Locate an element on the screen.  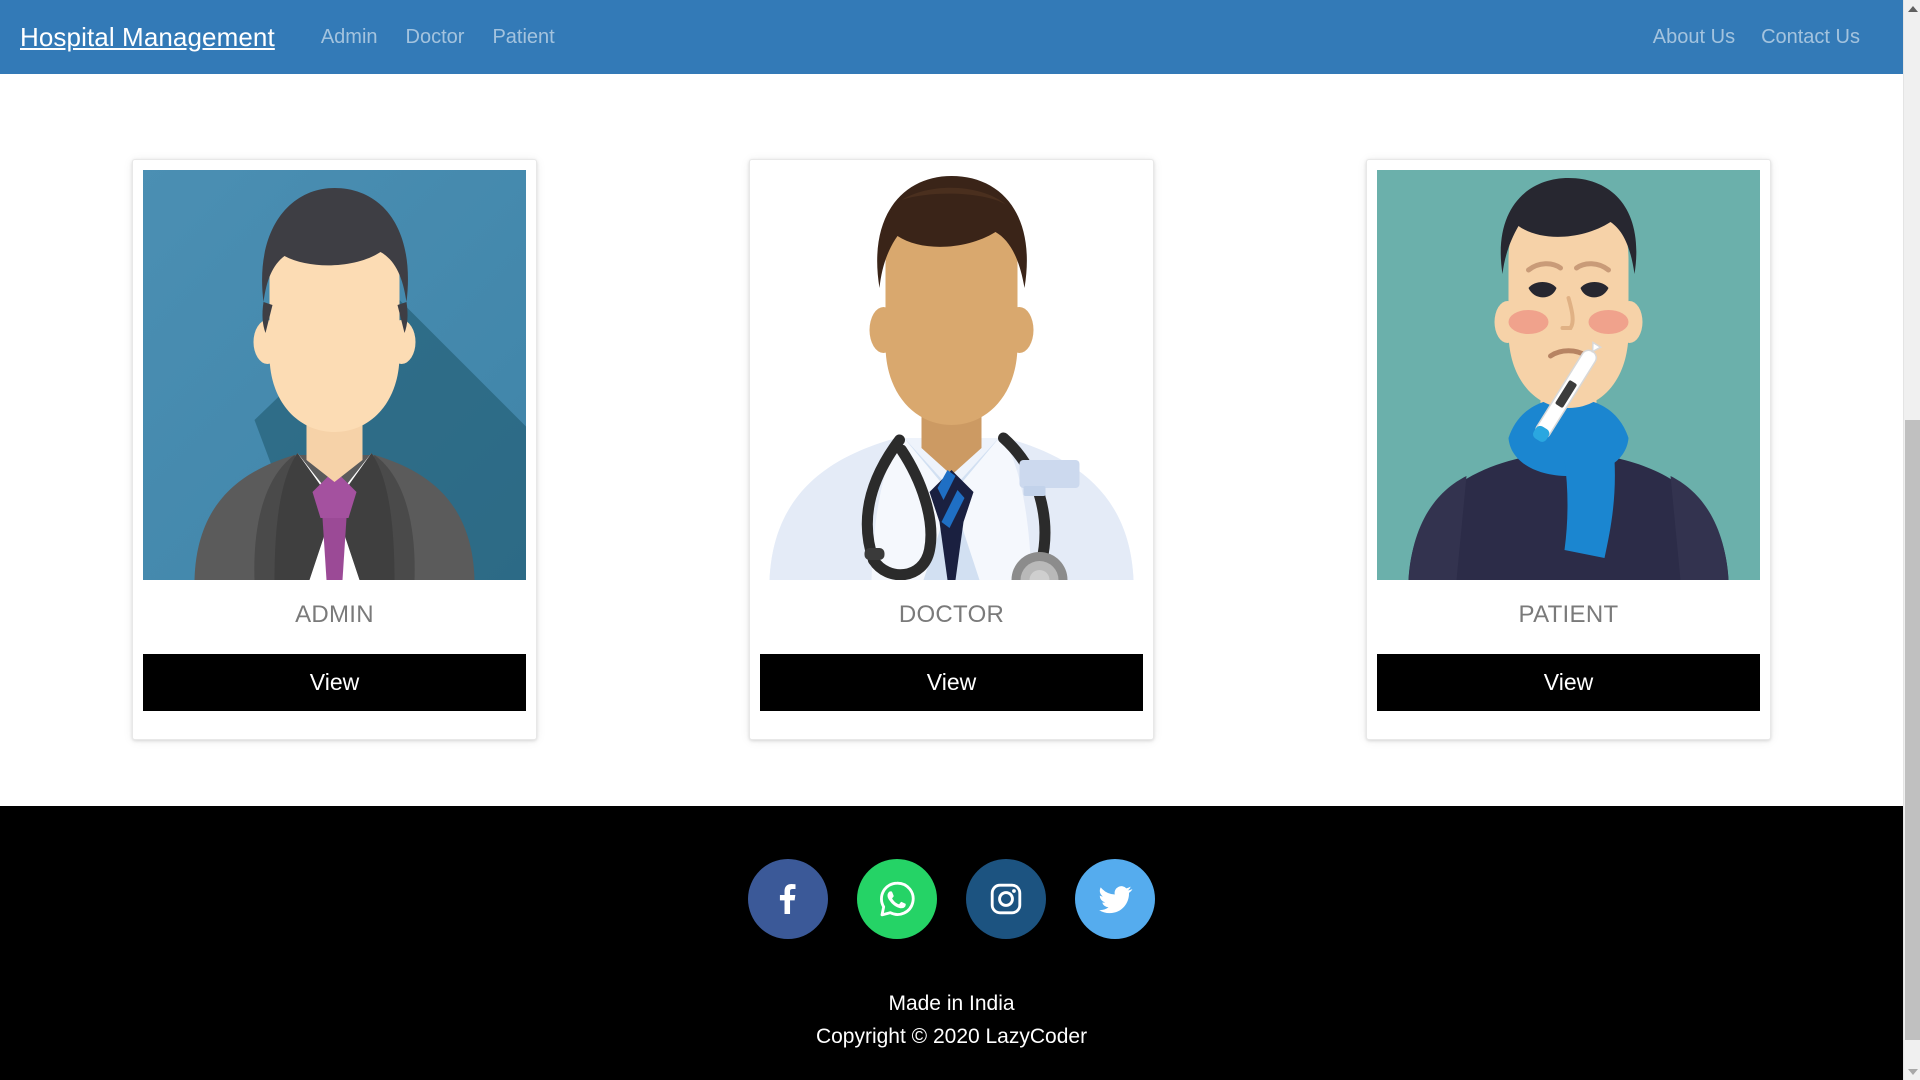
view-button-doctor: View is located at coordinates (951, 682).